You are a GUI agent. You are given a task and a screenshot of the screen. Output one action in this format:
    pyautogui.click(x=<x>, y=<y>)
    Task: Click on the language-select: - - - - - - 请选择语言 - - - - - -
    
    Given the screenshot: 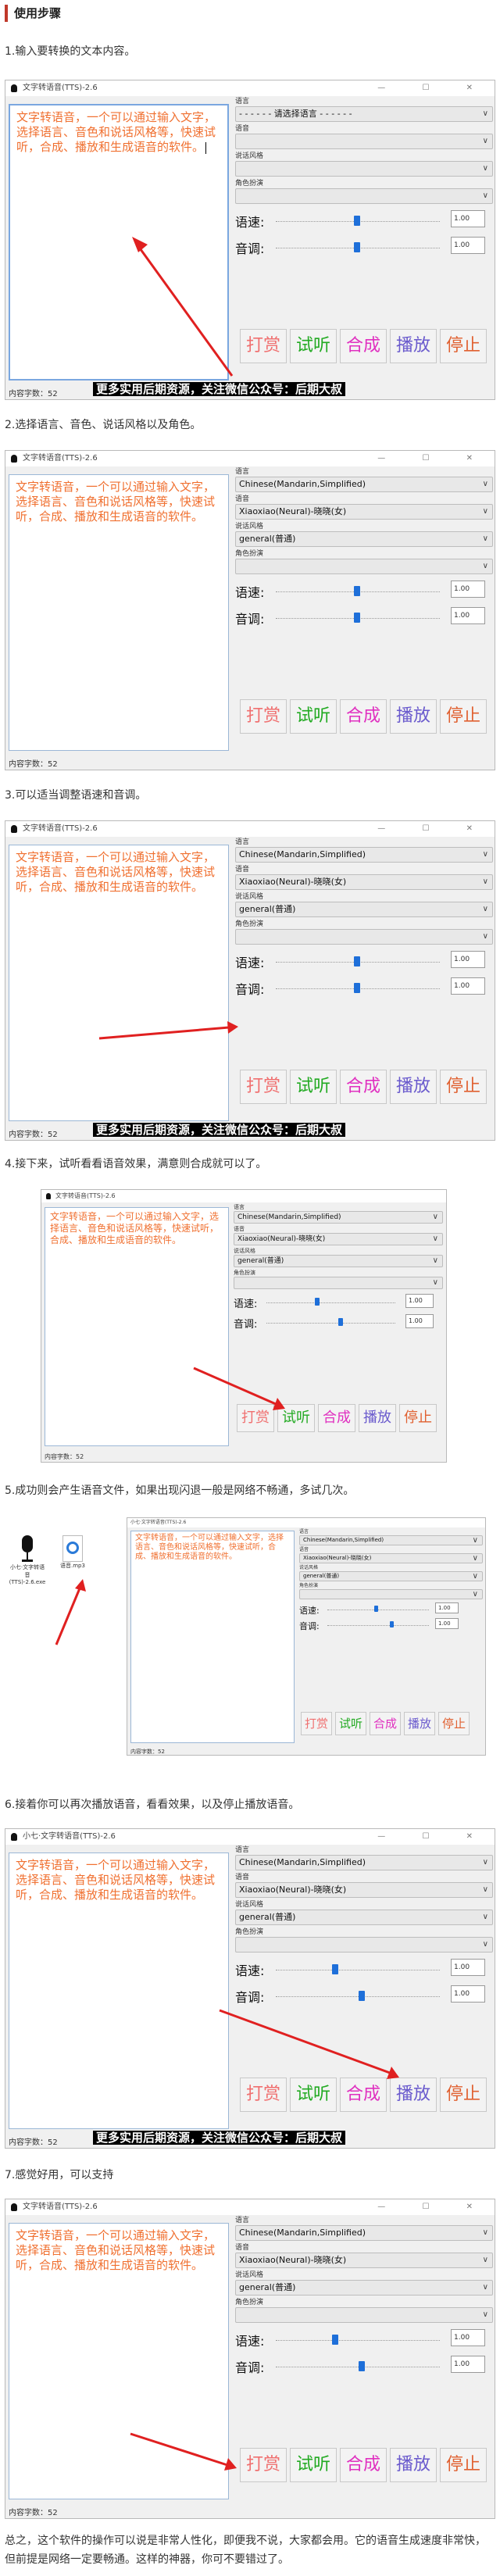 What is the action you would take?
    pyautogui.click(x=364, y=114)
    